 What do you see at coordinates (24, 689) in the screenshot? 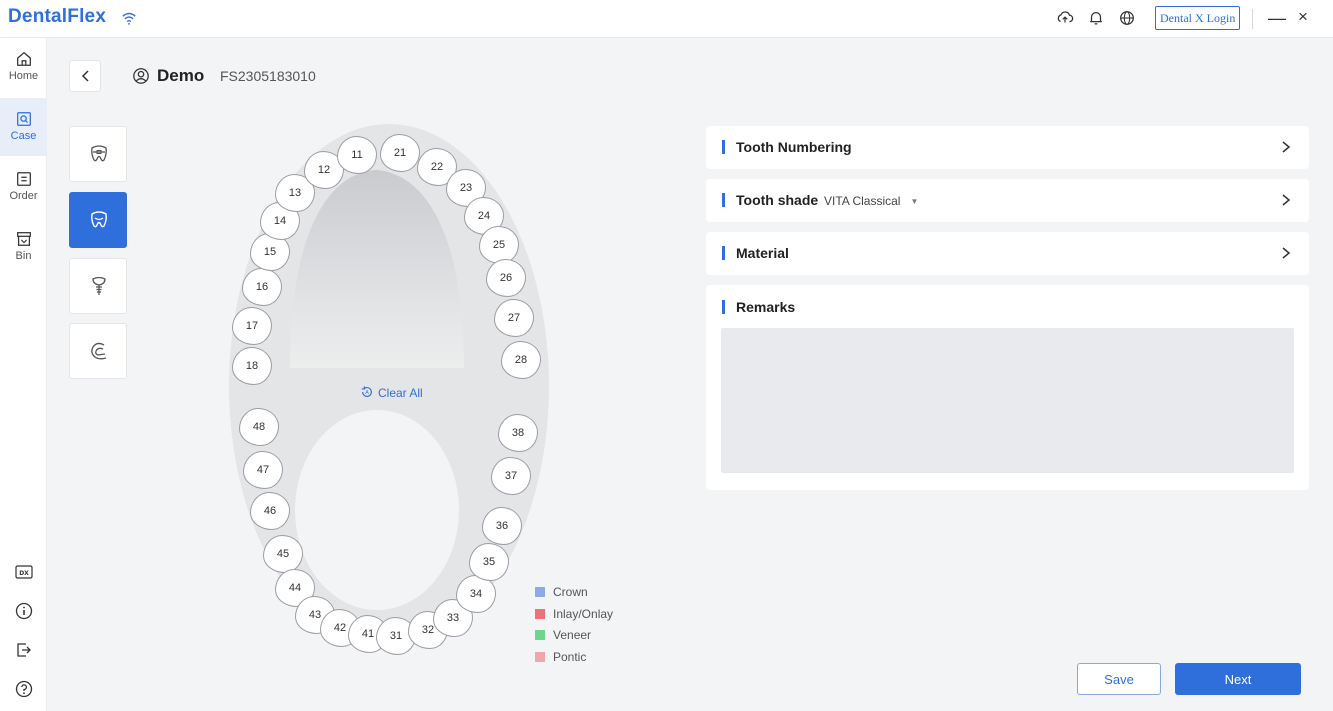
I see `help-icon` at bounding box center [24, 689].